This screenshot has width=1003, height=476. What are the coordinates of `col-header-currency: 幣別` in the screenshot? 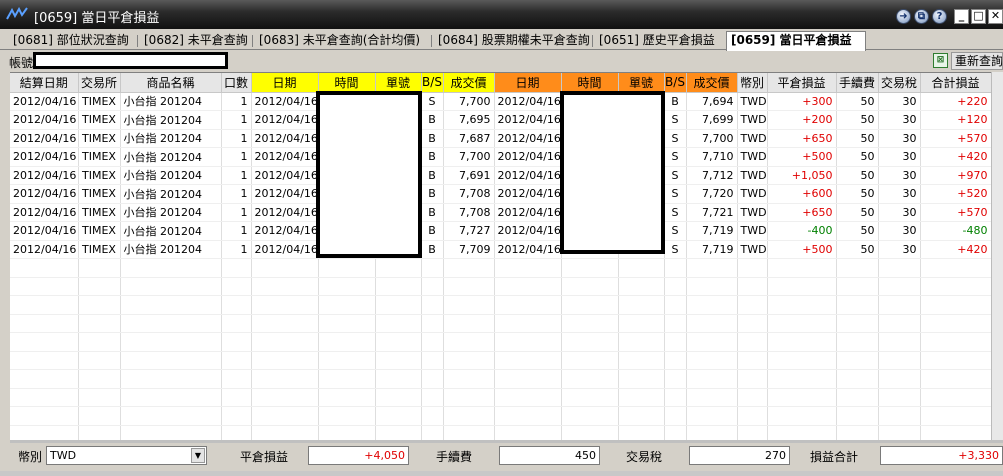 It's located at (752, 83).